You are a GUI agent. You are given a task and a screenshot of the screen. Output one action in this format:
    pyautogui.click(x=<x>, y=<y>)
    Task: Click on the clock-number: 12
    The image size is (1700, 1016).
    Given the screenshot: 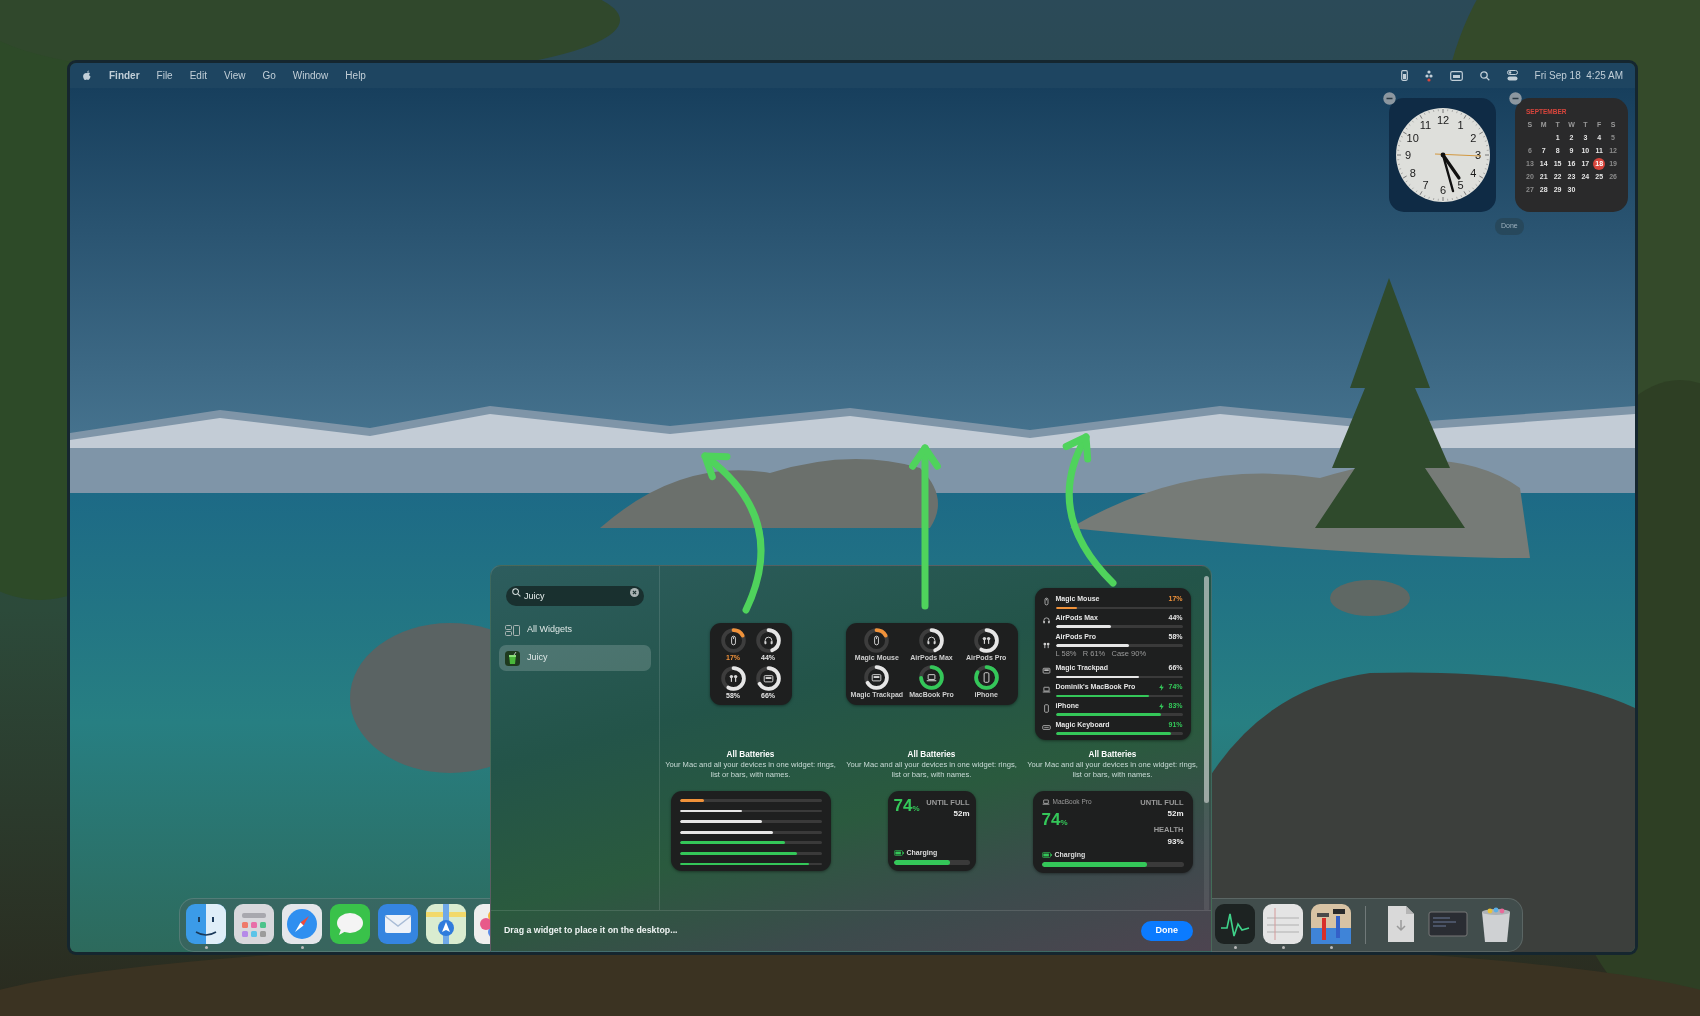 What is the action you would take?
    pyautogui.click(x=1442, y=120)
    